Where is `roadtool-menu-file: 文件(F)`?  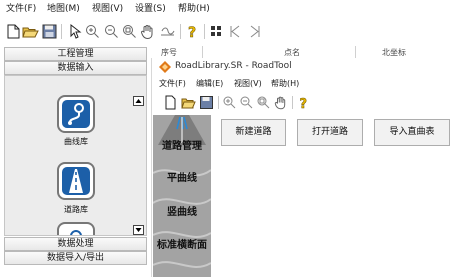 roadtool-menu-file: 文件(F) is located at coordinates (172, 83).